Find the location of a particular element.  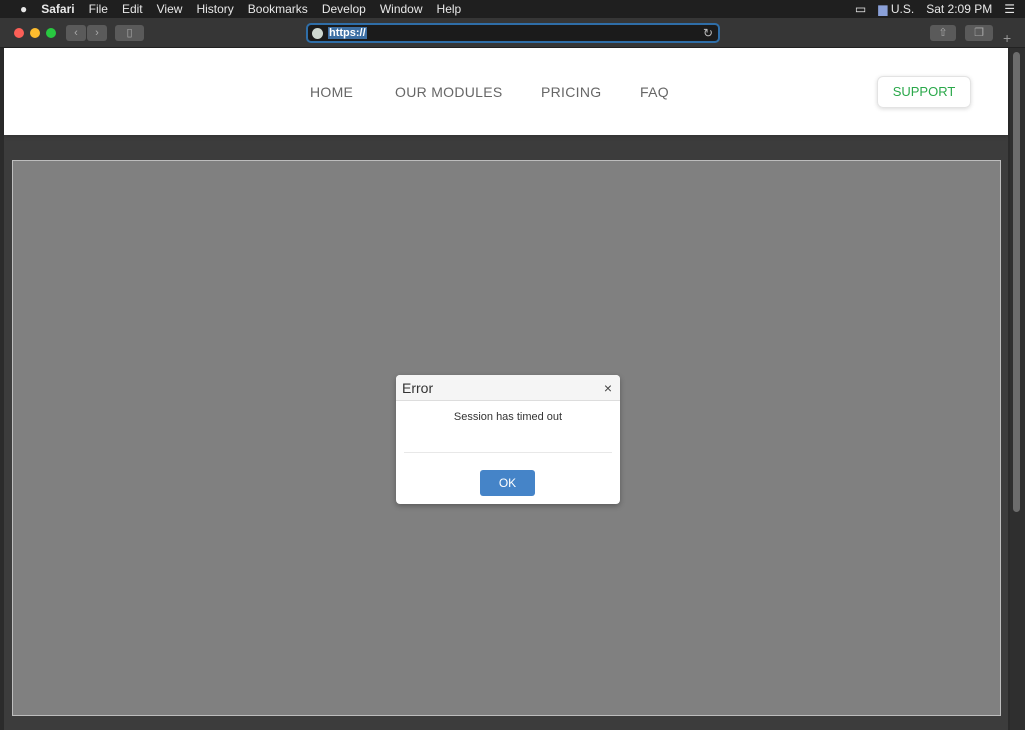

clock: Sat 2:09 PM is located at coordinates (959, 9).